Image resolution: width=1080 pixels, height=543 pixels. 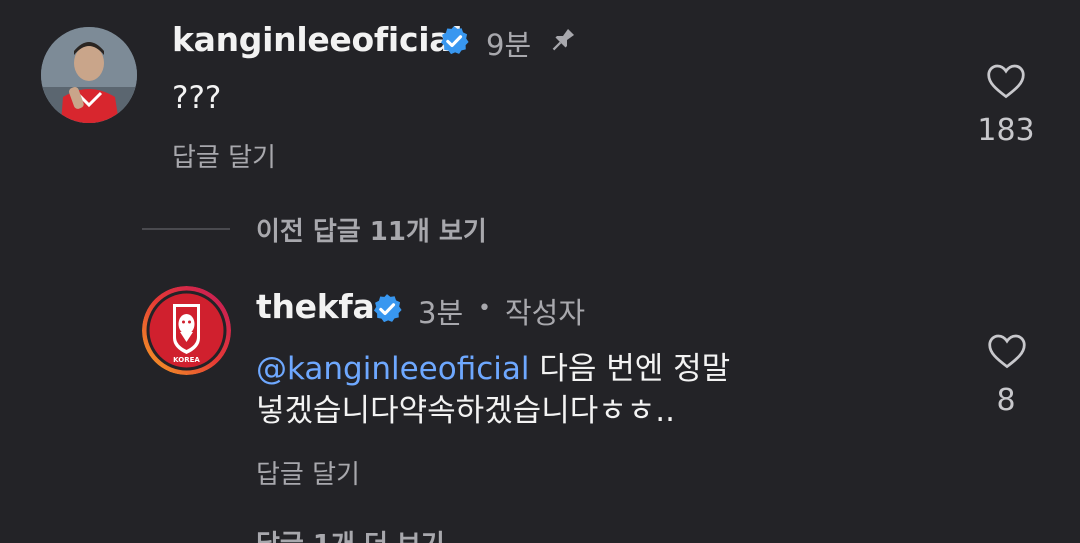 I want to click on view-more-replies-button: 답글 1개 더 보기, so click(x=350, y=533).